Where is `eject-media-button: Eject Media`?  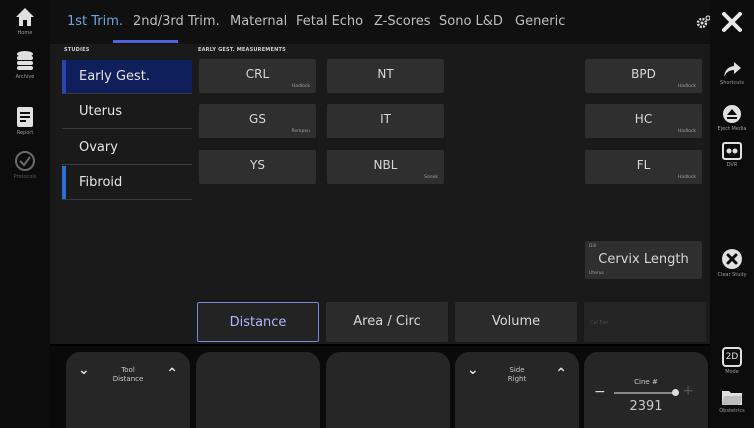 eject-media-button: Eject Media is located at coordinates (732, 118).